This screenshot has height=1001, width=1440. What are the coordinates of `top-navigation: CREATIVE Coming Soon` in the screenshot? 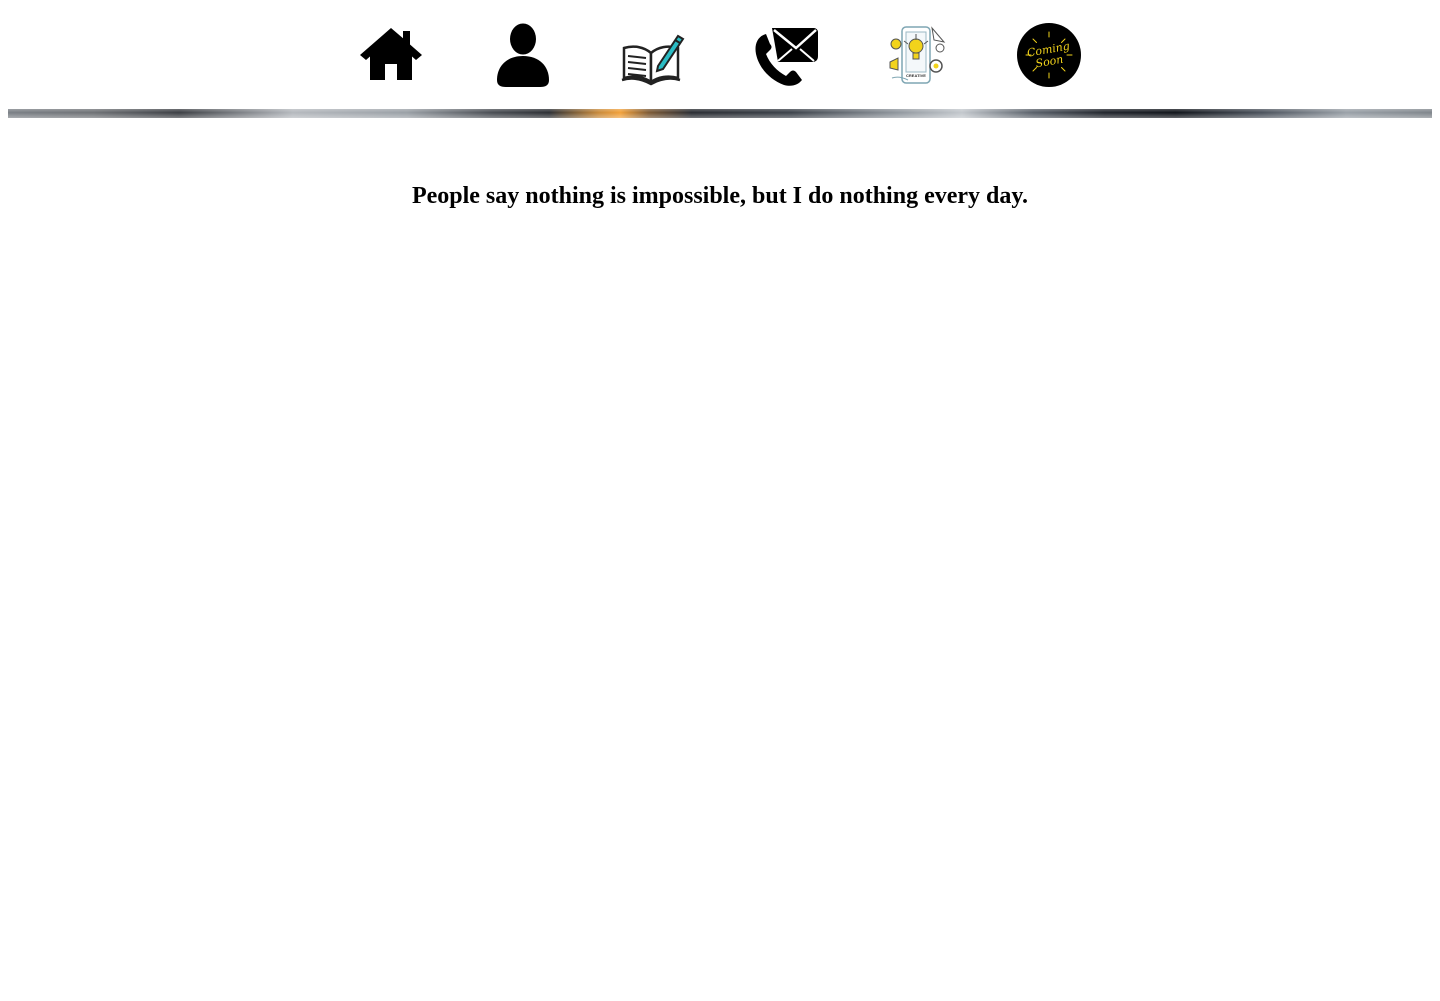 It's located at (720, 54).